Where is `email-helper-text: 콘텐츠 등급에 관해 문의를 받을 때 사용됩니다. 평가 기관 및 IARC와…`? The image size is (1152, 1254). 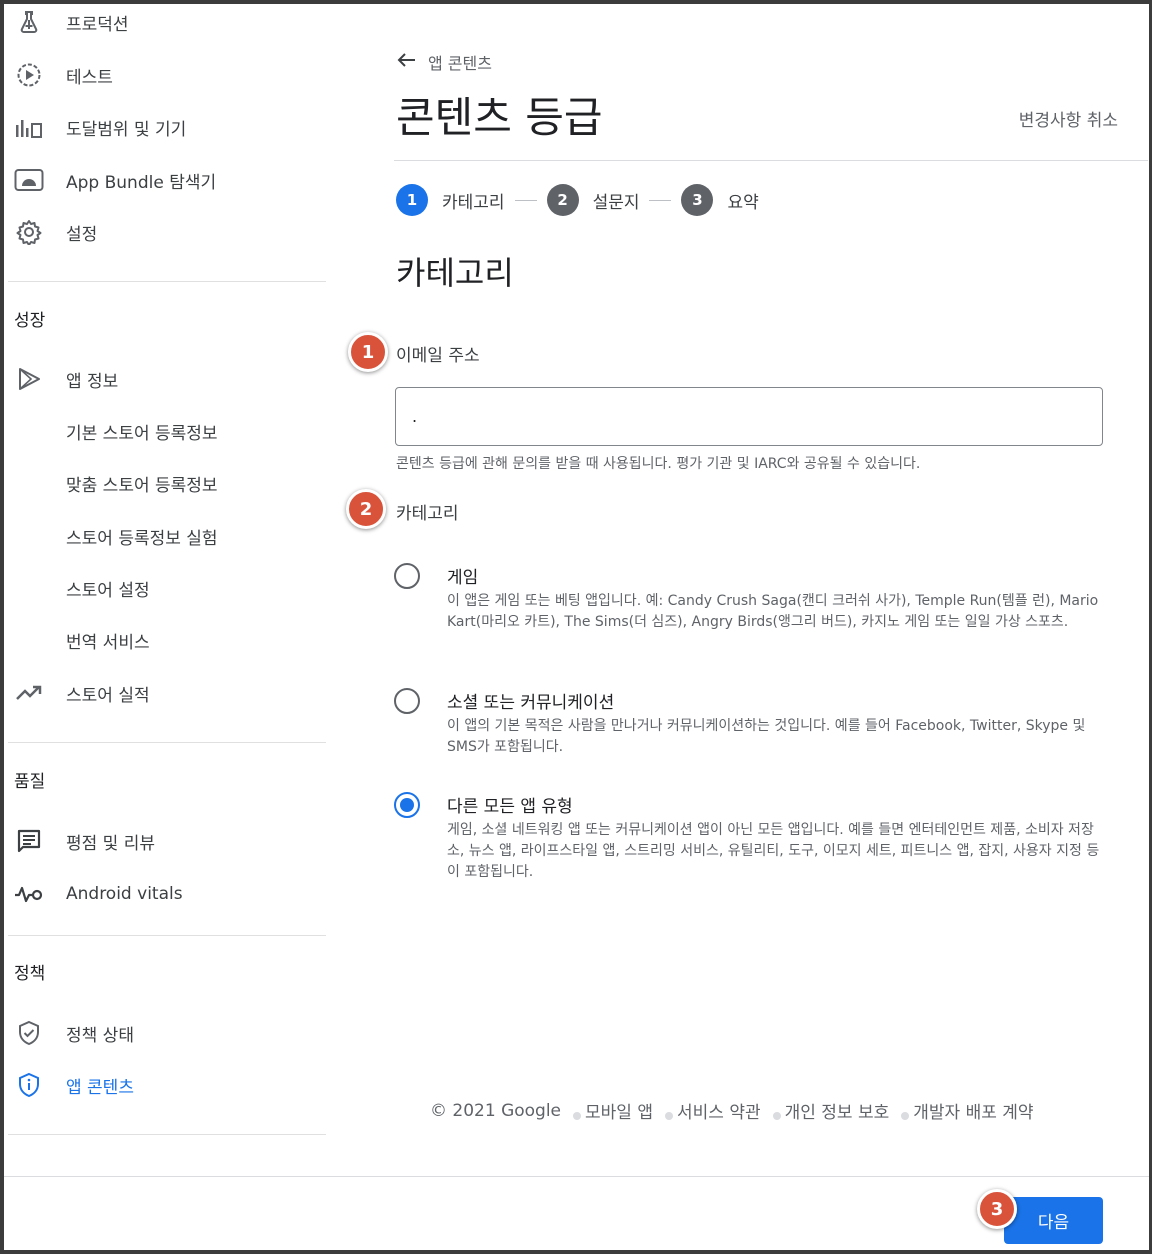 email-helper-text: 콘텐츠 등급에 관해 문의를 받을 때 사용됩니다. 평가 기관 및 IARC와… is located at coordinates (658, 464).